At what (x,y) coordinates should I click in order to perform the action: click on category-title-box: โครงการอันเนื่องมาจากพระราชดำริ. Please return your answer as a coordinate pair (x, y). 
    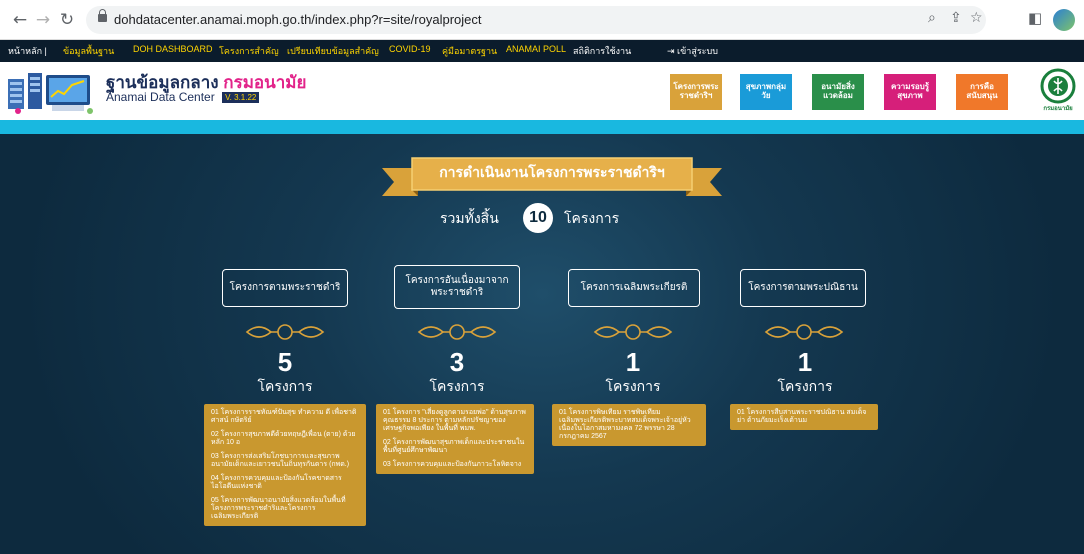
    Looking at the image, I should click on (457, 287).